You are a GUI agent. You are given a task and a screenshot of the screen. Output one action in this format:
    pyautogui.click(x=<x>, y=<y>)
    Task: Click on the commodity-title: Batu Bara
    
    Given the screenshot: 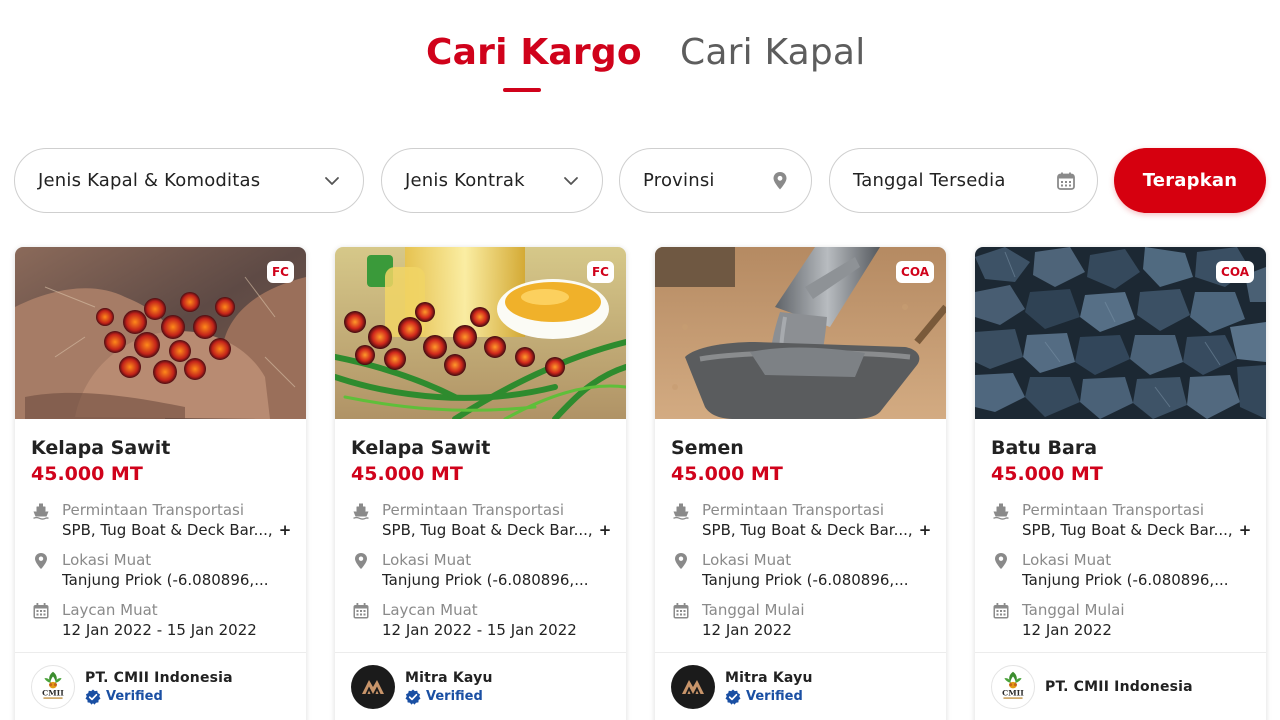 What is the action you would take?
    pyautogui.click(x=1044, y=448)
    